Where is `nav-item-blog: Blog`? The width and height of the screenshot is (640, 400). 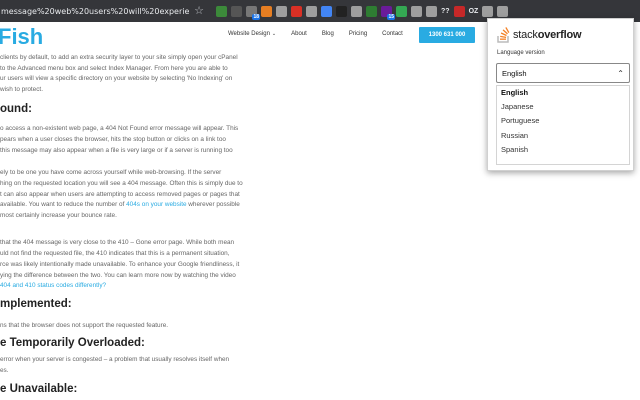
nav-item-blog: Blog is located at coordinates (328, 34).